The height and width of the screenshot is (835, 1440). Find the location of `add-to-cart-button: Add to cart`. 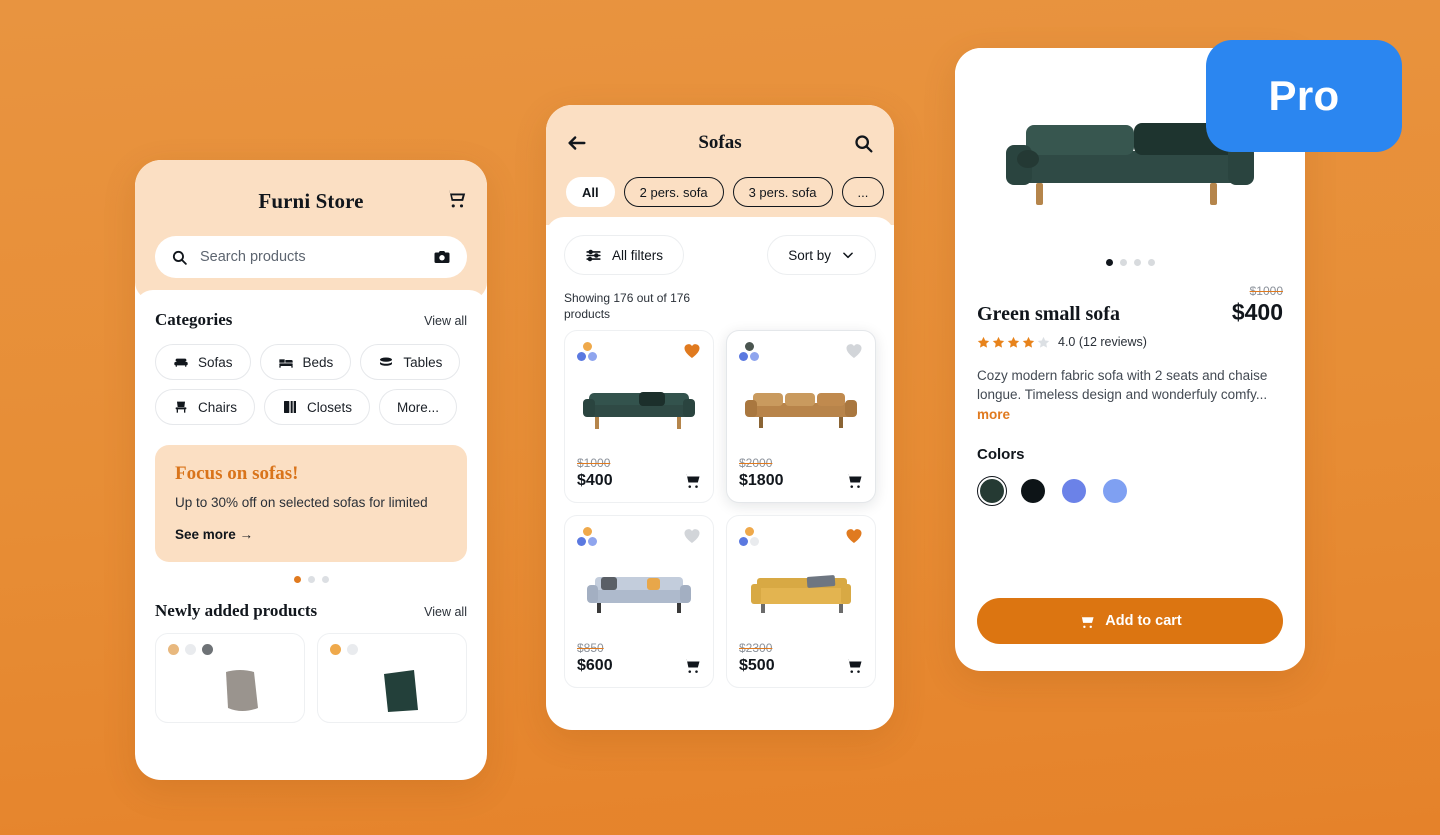

add-to-cart-button: Add to cart is located at coordinates (1130, 621).